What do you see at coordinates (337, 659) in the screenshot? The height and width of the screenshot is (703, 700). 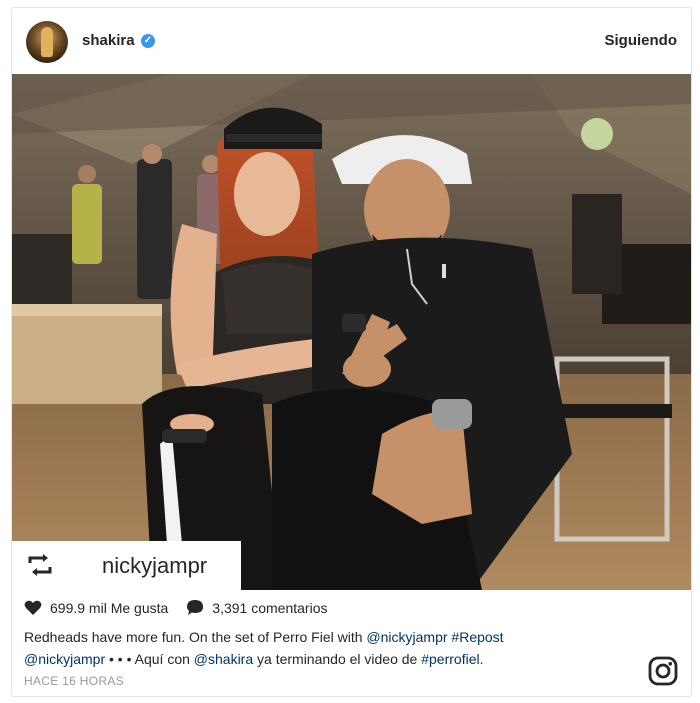 I see `caption-text: ya terminando el video de` at bounding box center [337, 659].